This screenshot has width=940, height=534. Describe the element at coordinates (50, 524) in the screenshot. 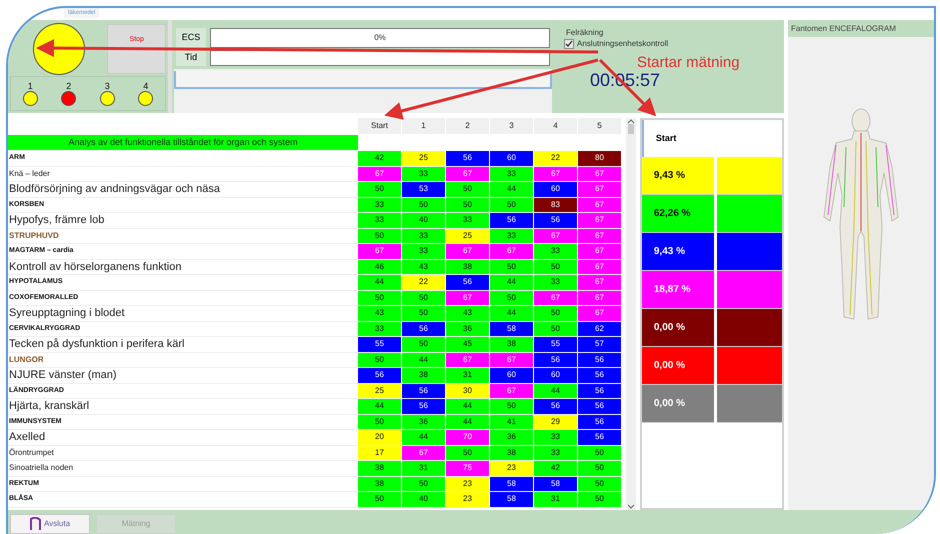

I see `exit-button: Avsluta` at that location.